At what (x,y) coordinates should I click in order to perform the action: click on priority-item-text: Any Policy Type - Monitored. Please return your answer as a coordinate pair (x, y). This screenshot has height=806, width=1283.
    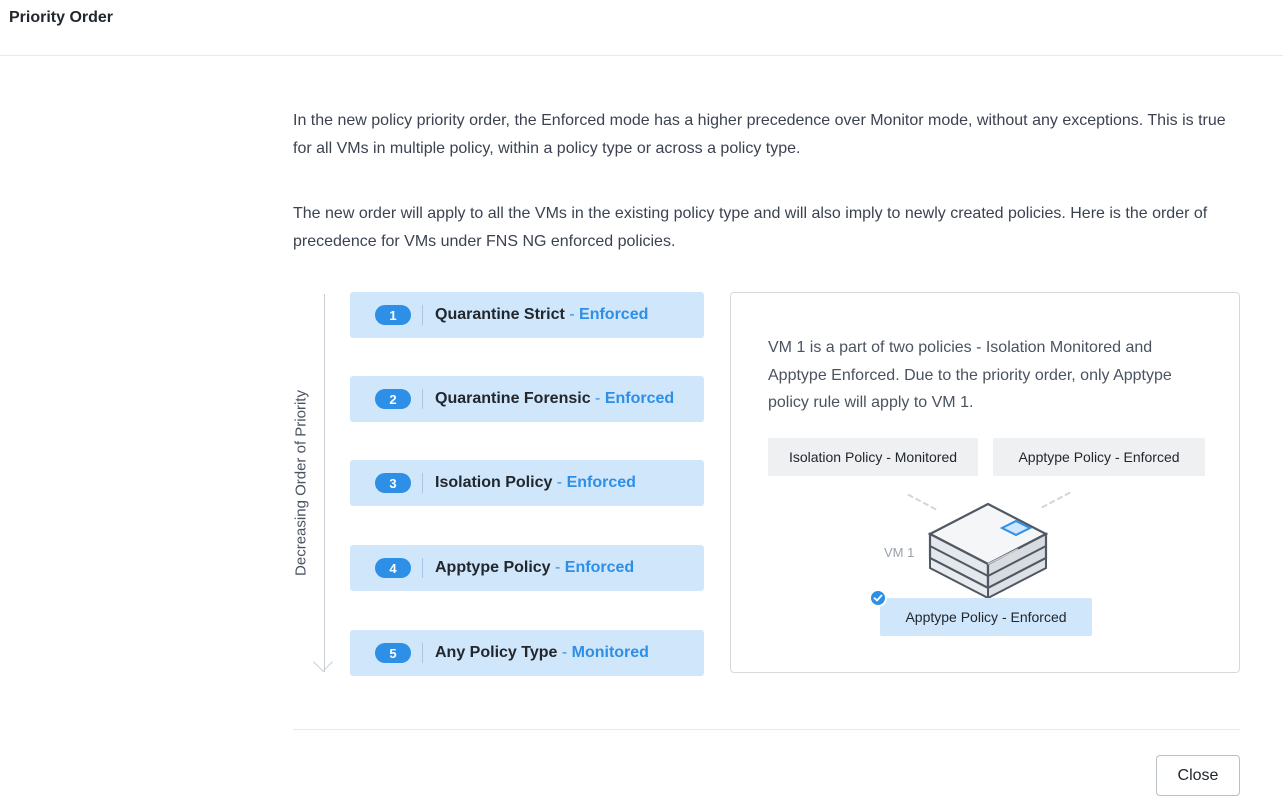
    Looking at the image, I should click on (542, 653).